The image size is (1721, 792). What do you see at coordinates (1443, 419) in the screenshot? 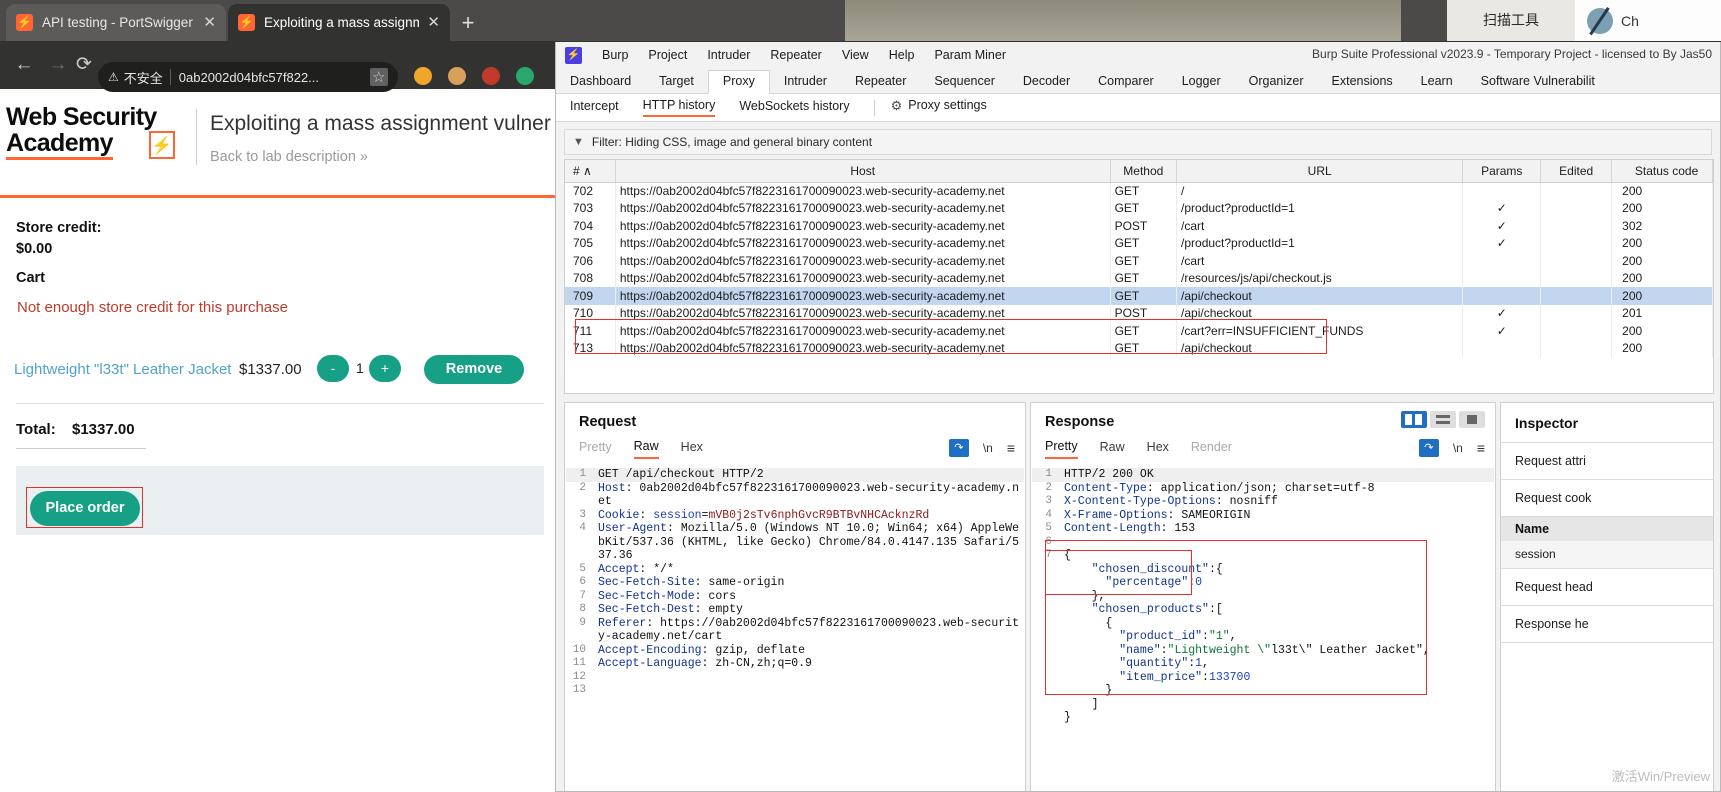
I see `stacked-view-icon` at bounding box center [1443, 419].